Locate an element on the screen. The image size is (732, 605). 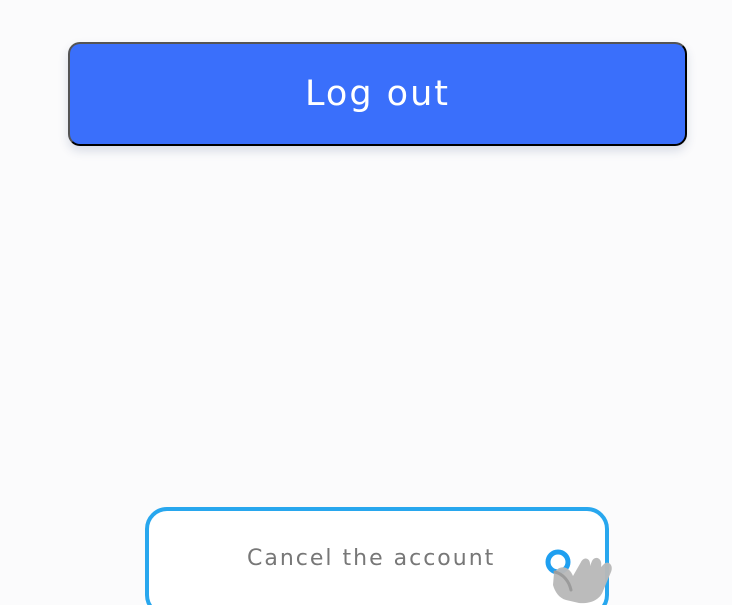
hand-pointer-tap-icon is located at coordinates (582, 573).